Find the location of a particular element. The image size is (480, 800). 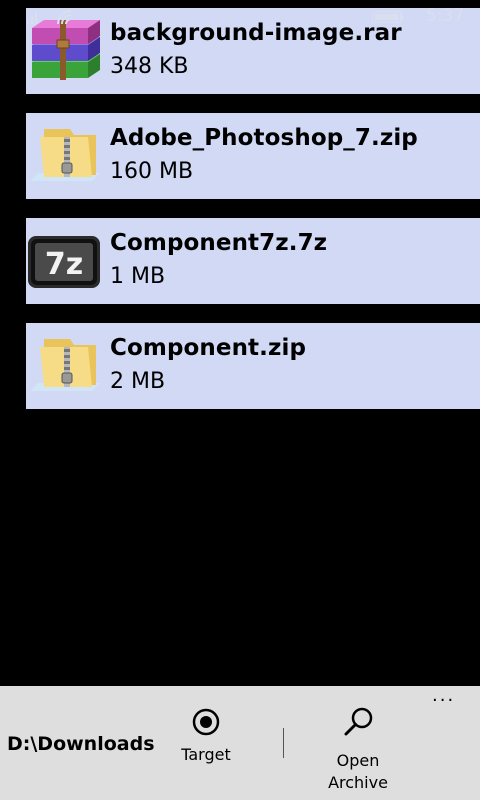

signal-strength-icon is located at coordinates (32, 18).